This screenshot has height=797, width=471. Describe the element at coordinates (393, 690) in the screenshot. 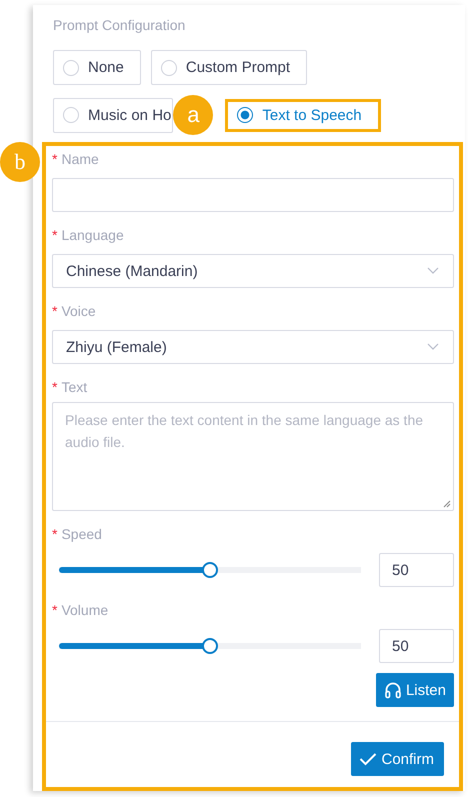

I see `headphones-icon` at that location.